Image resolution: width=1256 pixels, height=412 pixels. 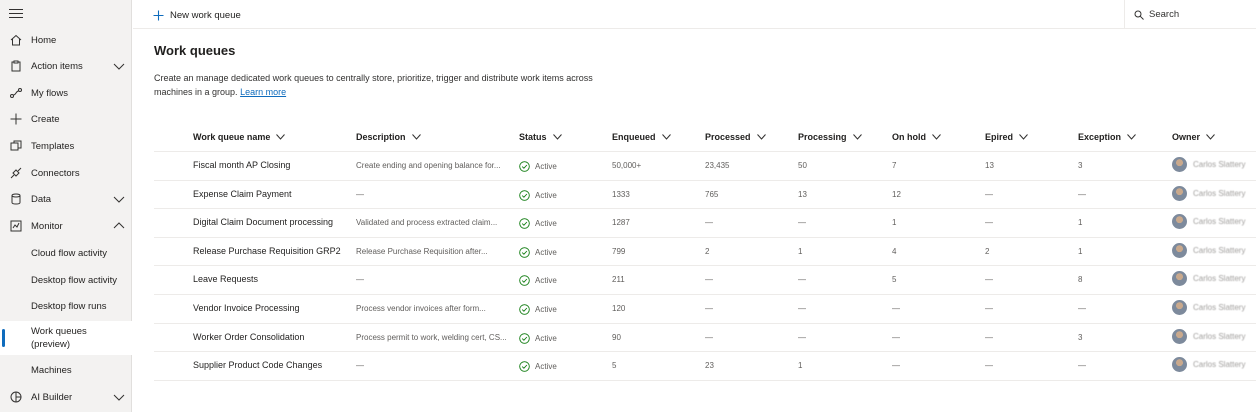 What do you see at coordinates (66, 93) in the screenshot?
I see `nav-item-my-flows: My flows` at bounding box center [66, 93].